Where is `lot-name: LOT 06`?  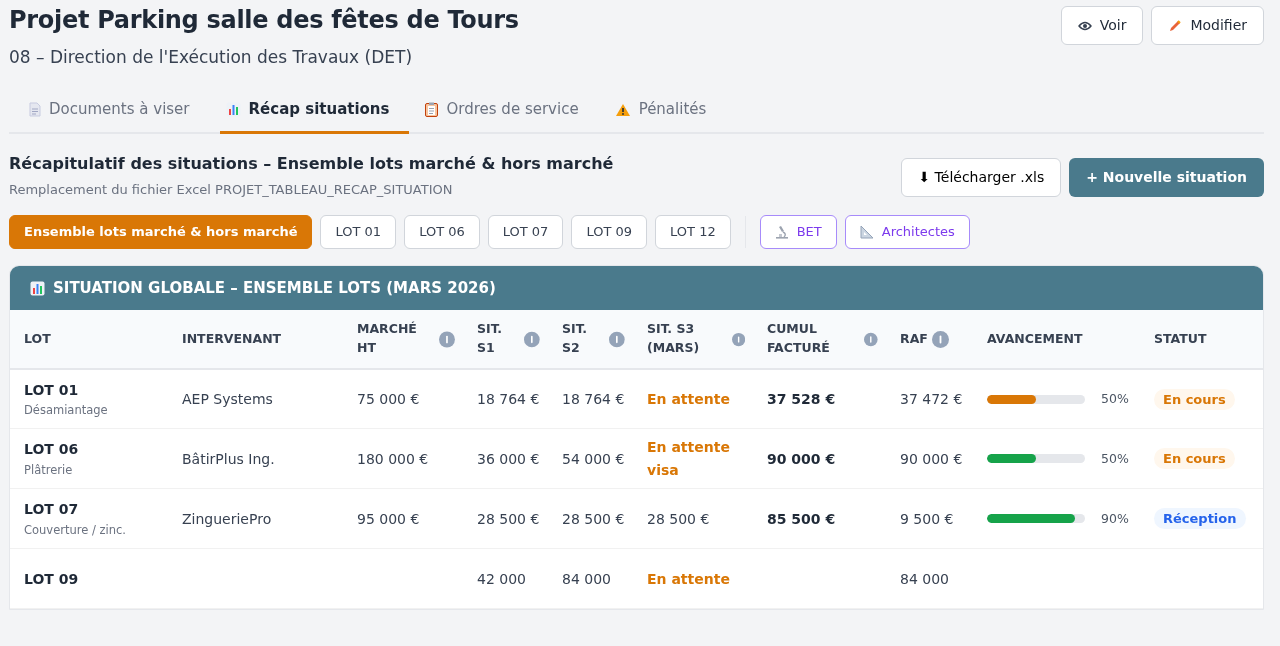 lot-name: LOT 06 is located at coordinates (52, 450).